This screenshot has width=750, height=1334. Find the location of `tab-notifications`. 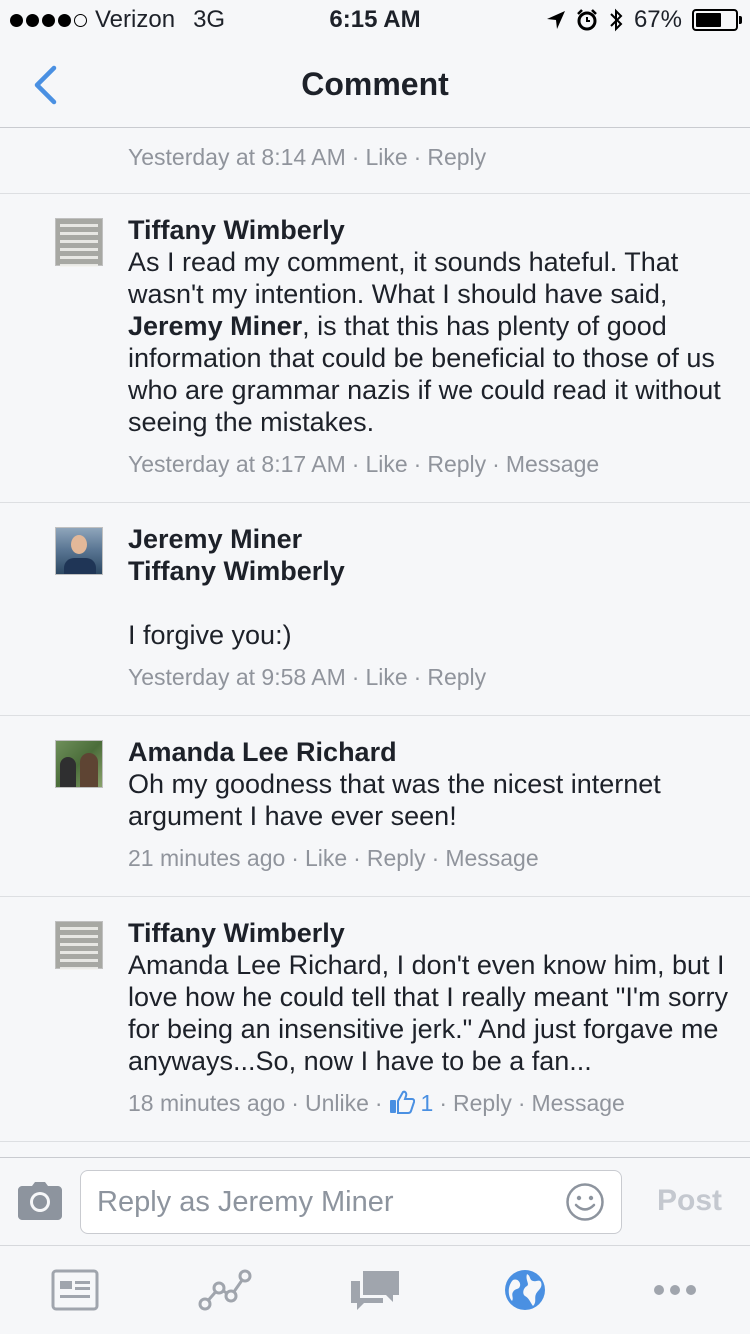

tab-notifications is located at coordinates (525, 1290).